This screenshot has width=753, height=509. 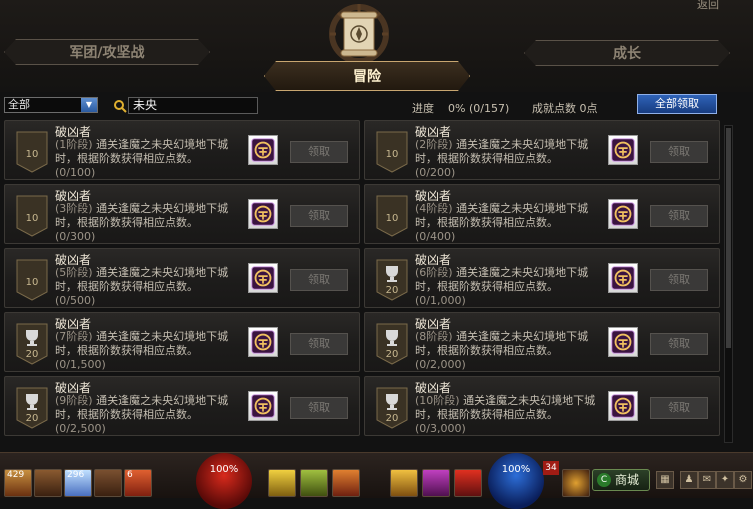 What do you see at coordinates (708, 6) in the screenshot?
I see `return-link: 返回` at bounding box center [708, 6].